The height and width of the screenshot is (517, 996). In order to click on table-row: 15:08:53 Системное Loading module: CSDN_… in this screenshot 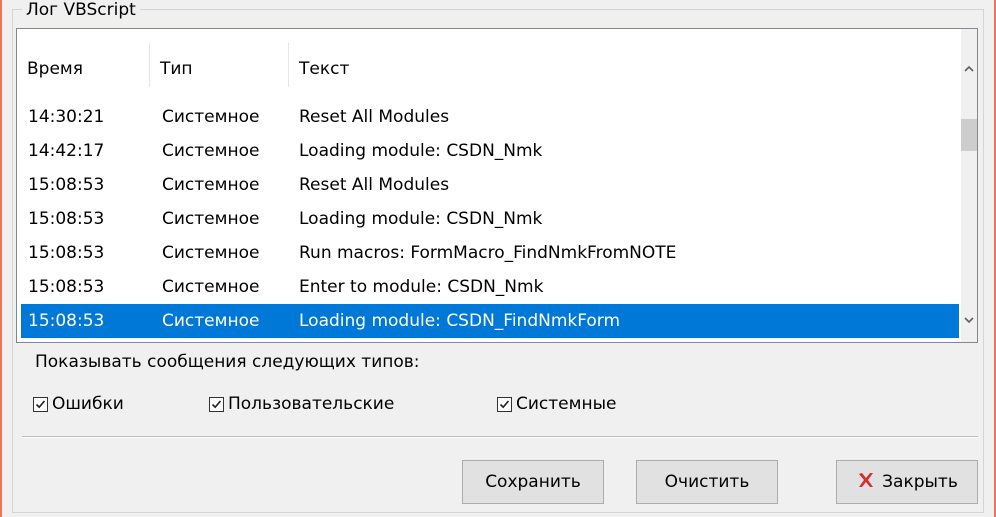, I will do `click(489, 219)`.